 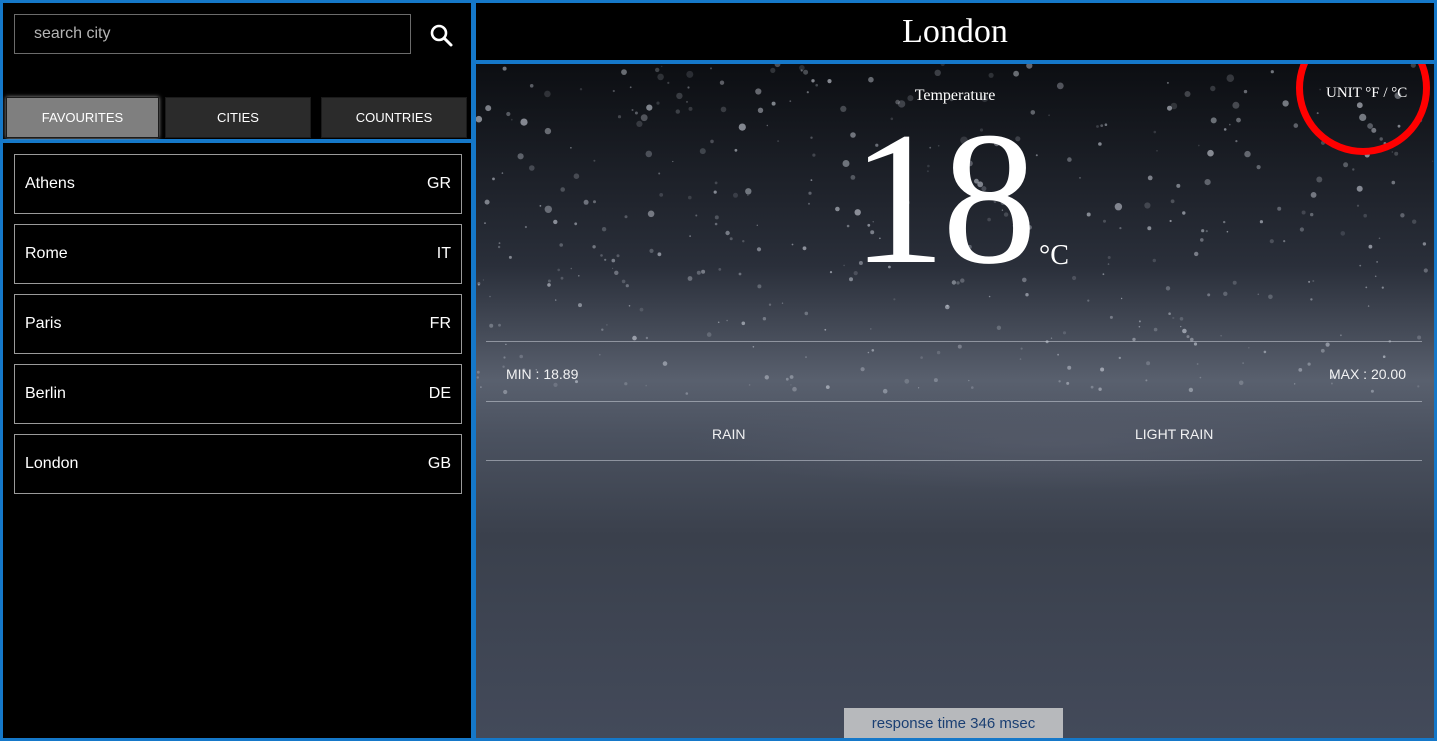 I want to click on city-name: London, so click(x=52, y=463).